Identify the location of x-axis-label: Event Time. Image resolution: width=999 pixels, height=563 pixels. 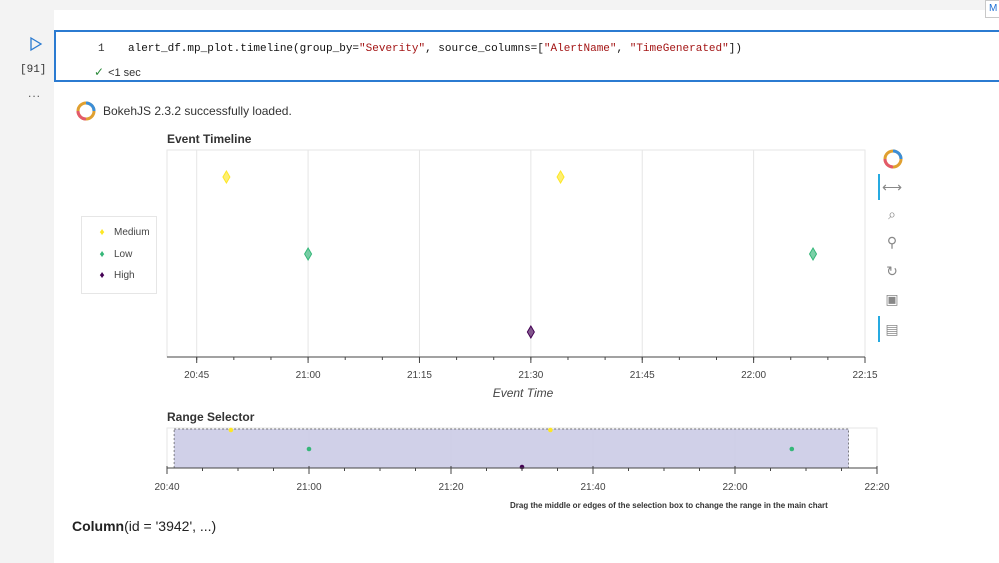
(523, 393).